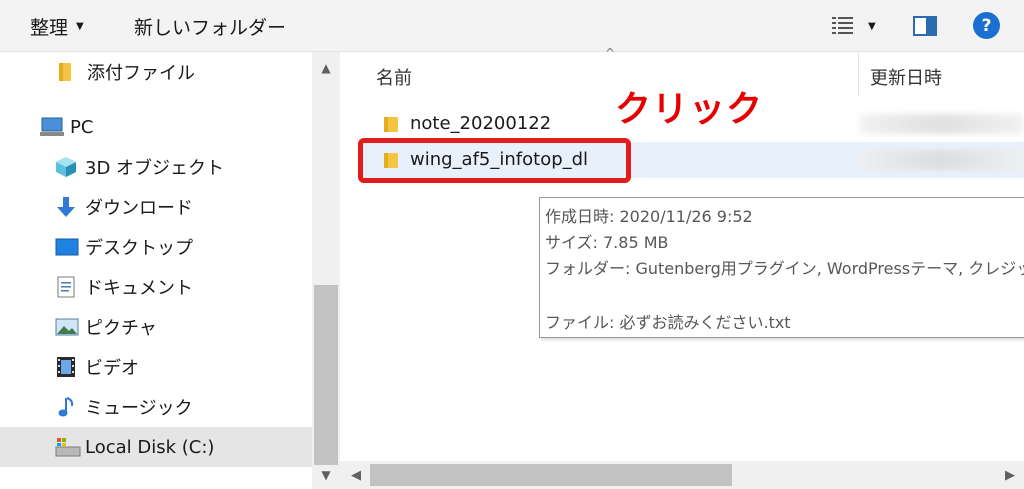  Describe the element at coordinates (67, 366) in the screenshot. I see `videos-icon` at that location.